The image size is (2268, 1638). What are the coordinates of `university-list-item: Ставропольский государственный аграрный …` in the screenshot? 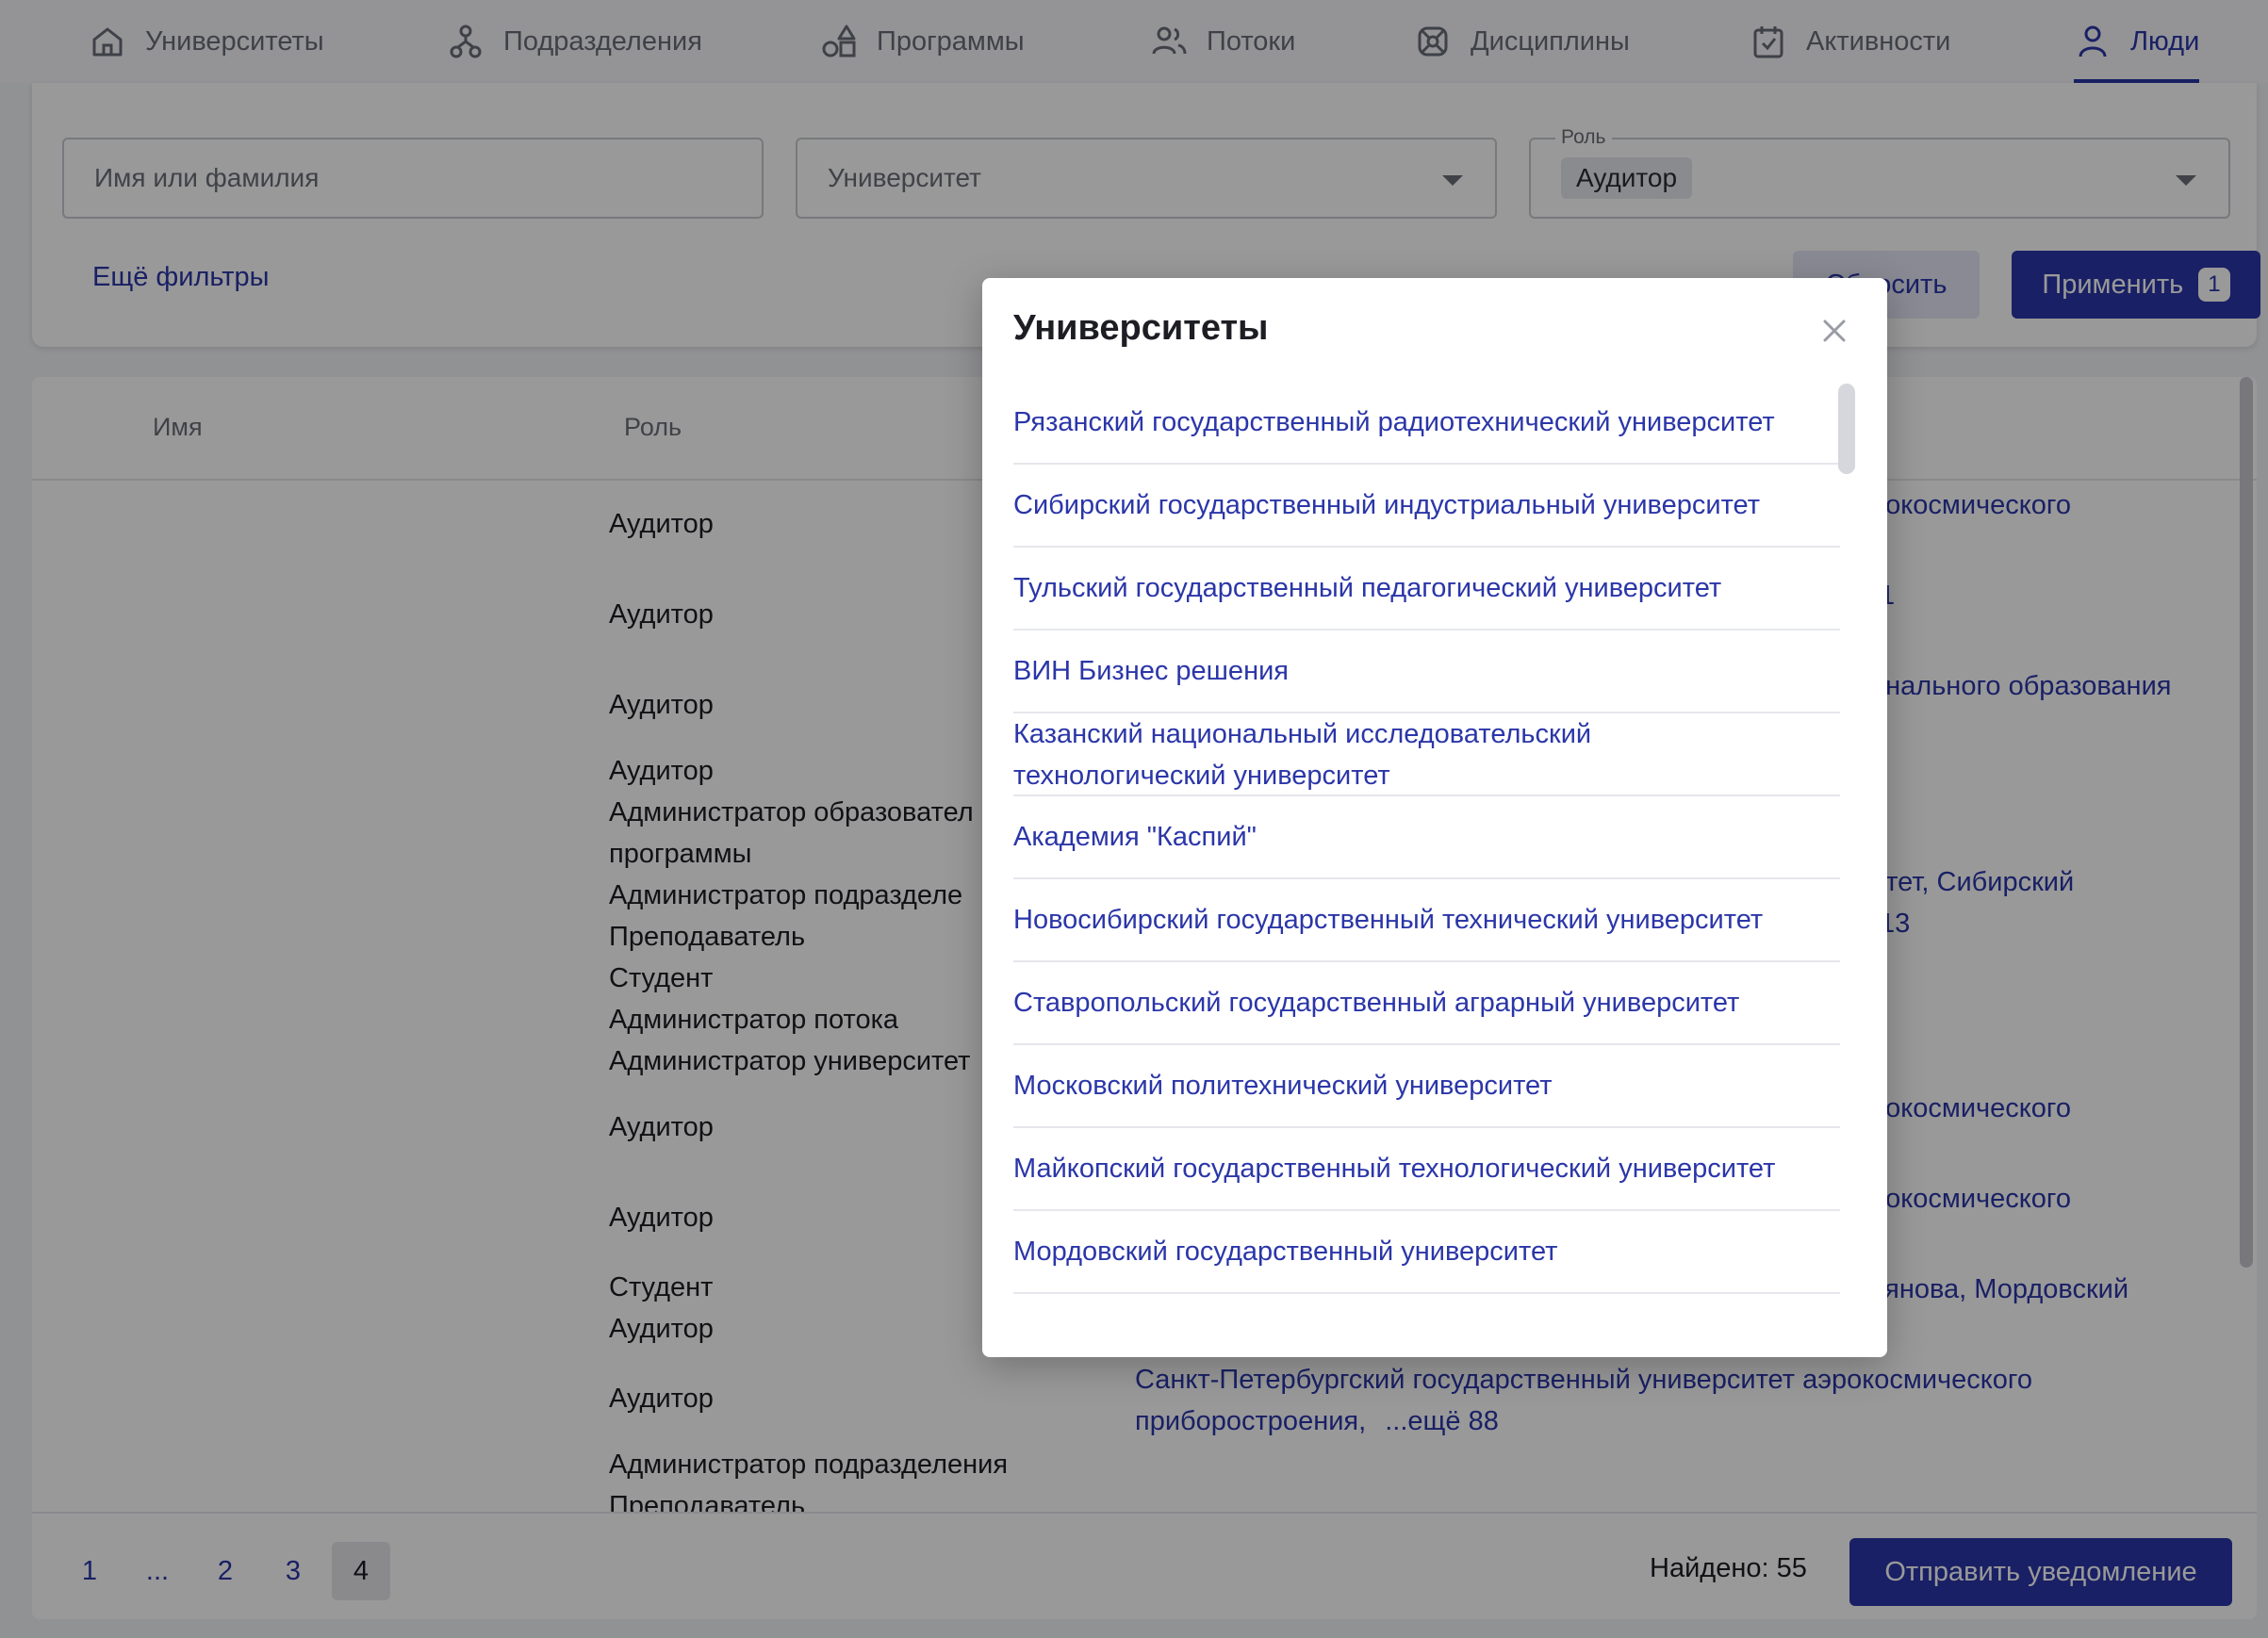 It's located at (1427, 1003).